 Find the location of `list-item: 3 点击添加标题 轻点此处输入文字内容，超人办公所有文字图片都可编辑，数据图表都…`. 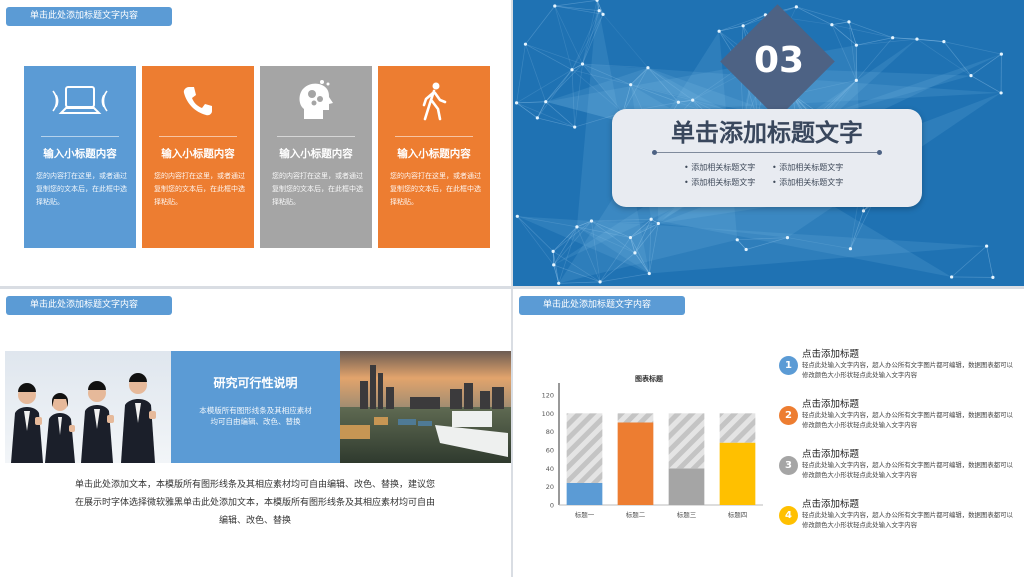

list-item: 3 点击添加标题 轻点此处输入文字内容，超人办公所有文字图片都可编辑，数据图表都… is located at coordinates (896, 471).